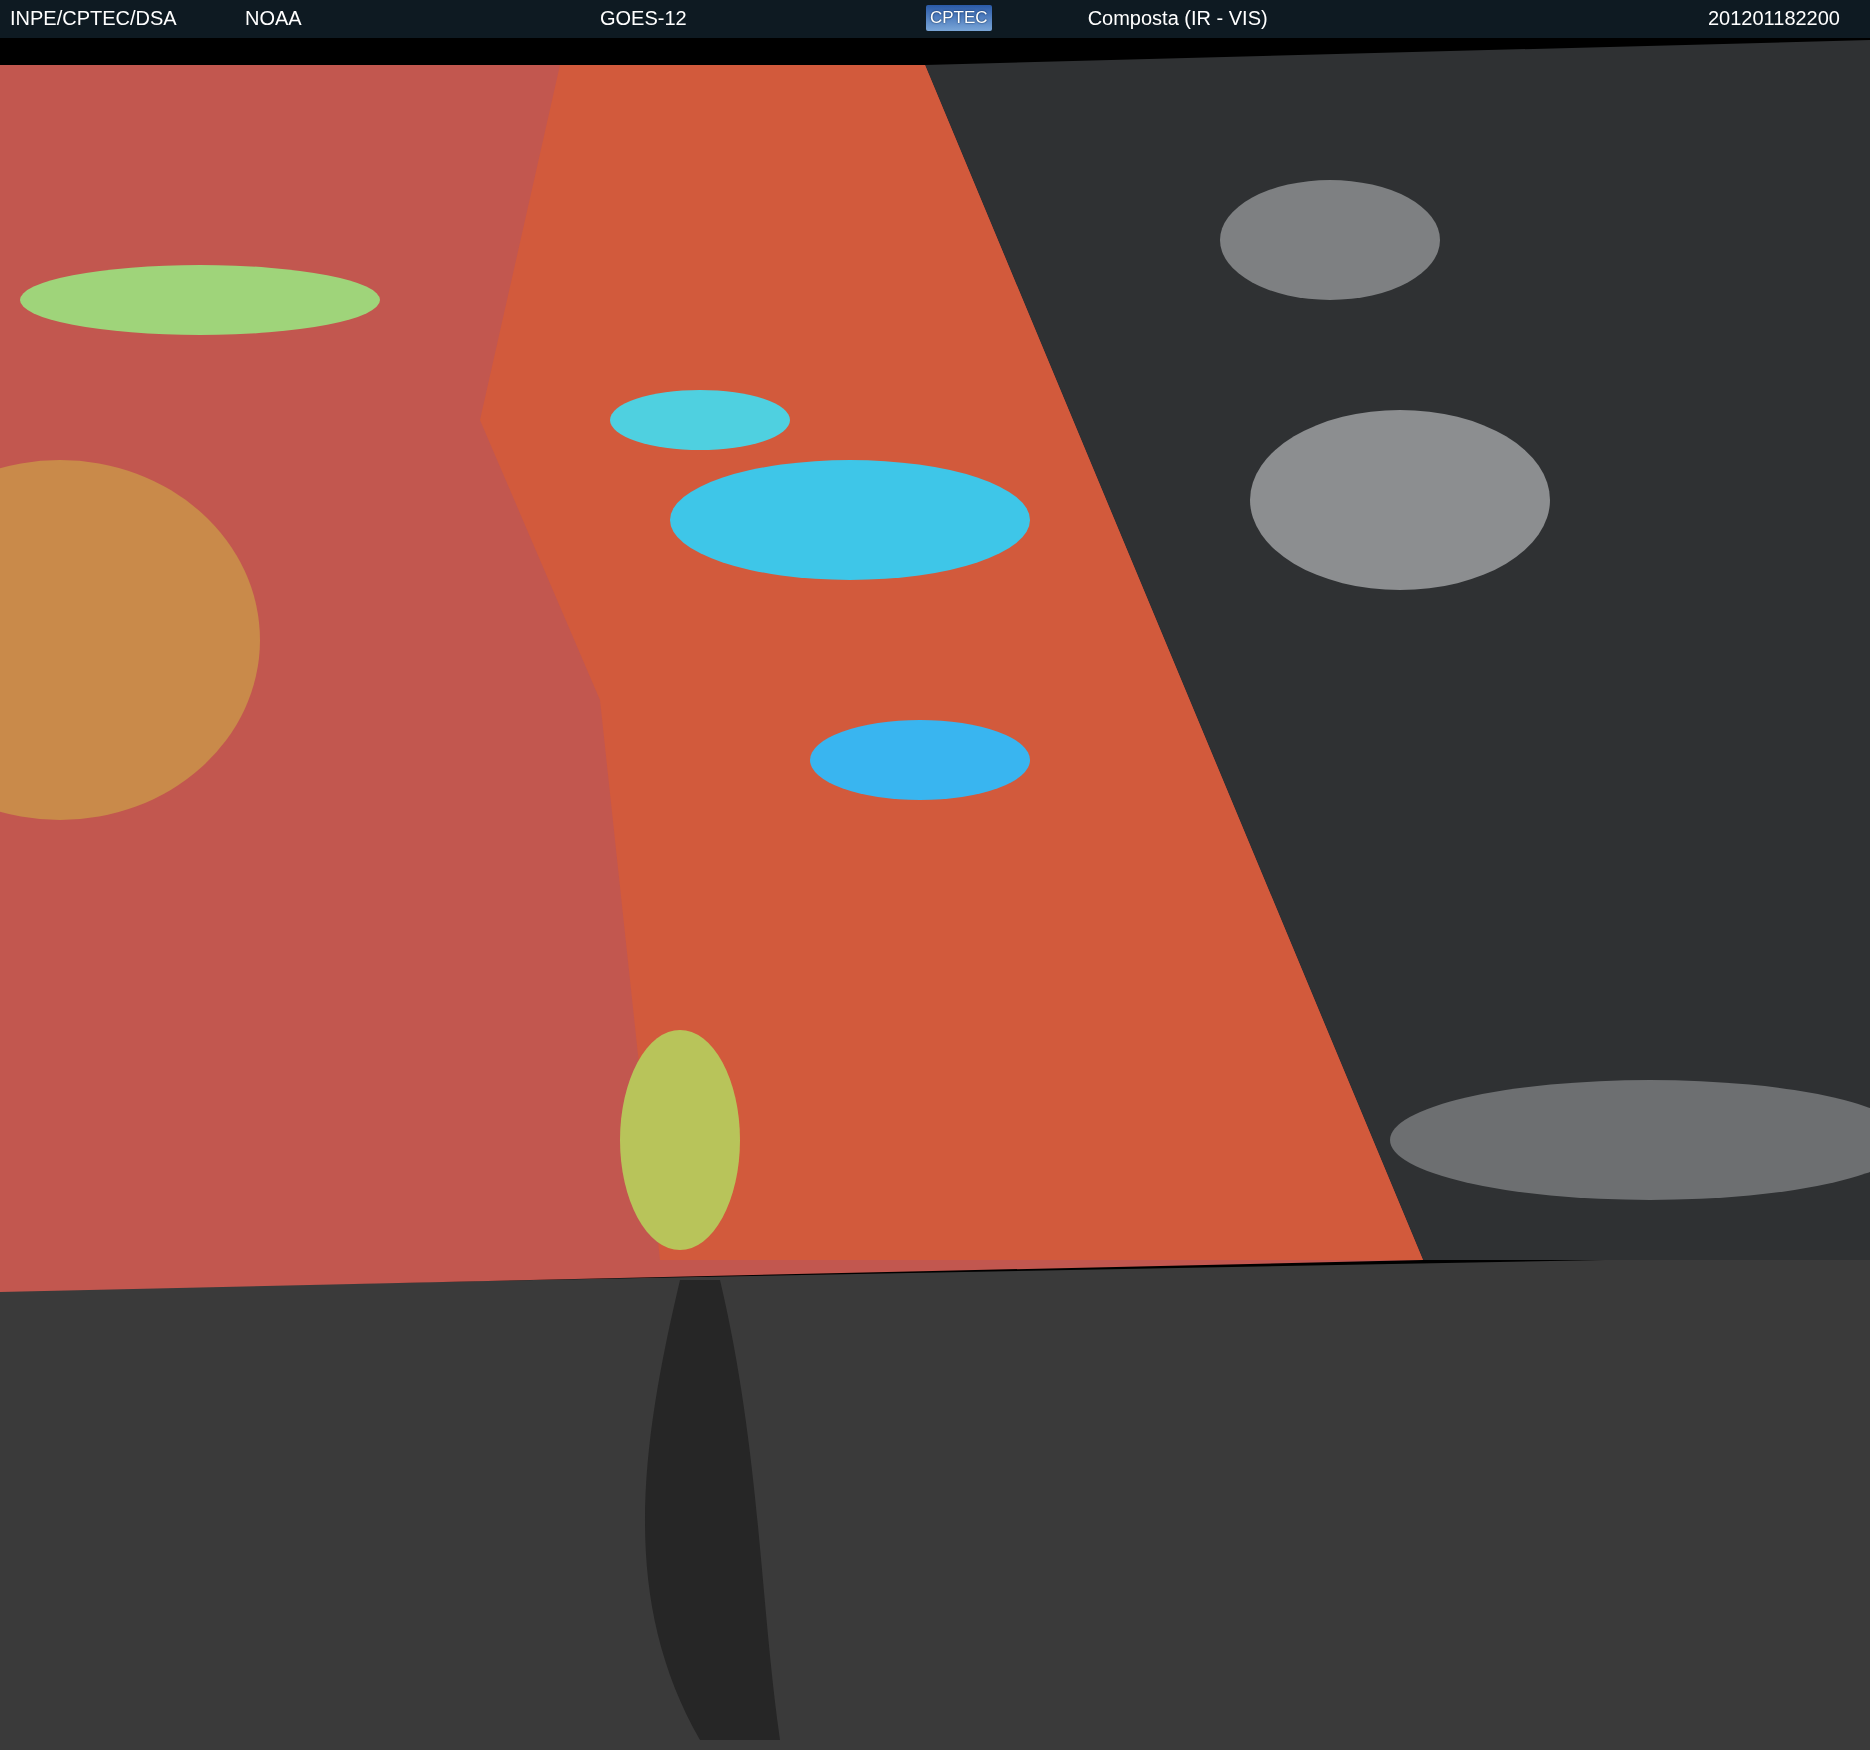 The height and width of the screenshot is (1750, 1870). What do you see at coordinates (1177, 18) in the screenshot?
I see `product-label: Composta (IR - VIS)` at bounding box center [1177, 18].